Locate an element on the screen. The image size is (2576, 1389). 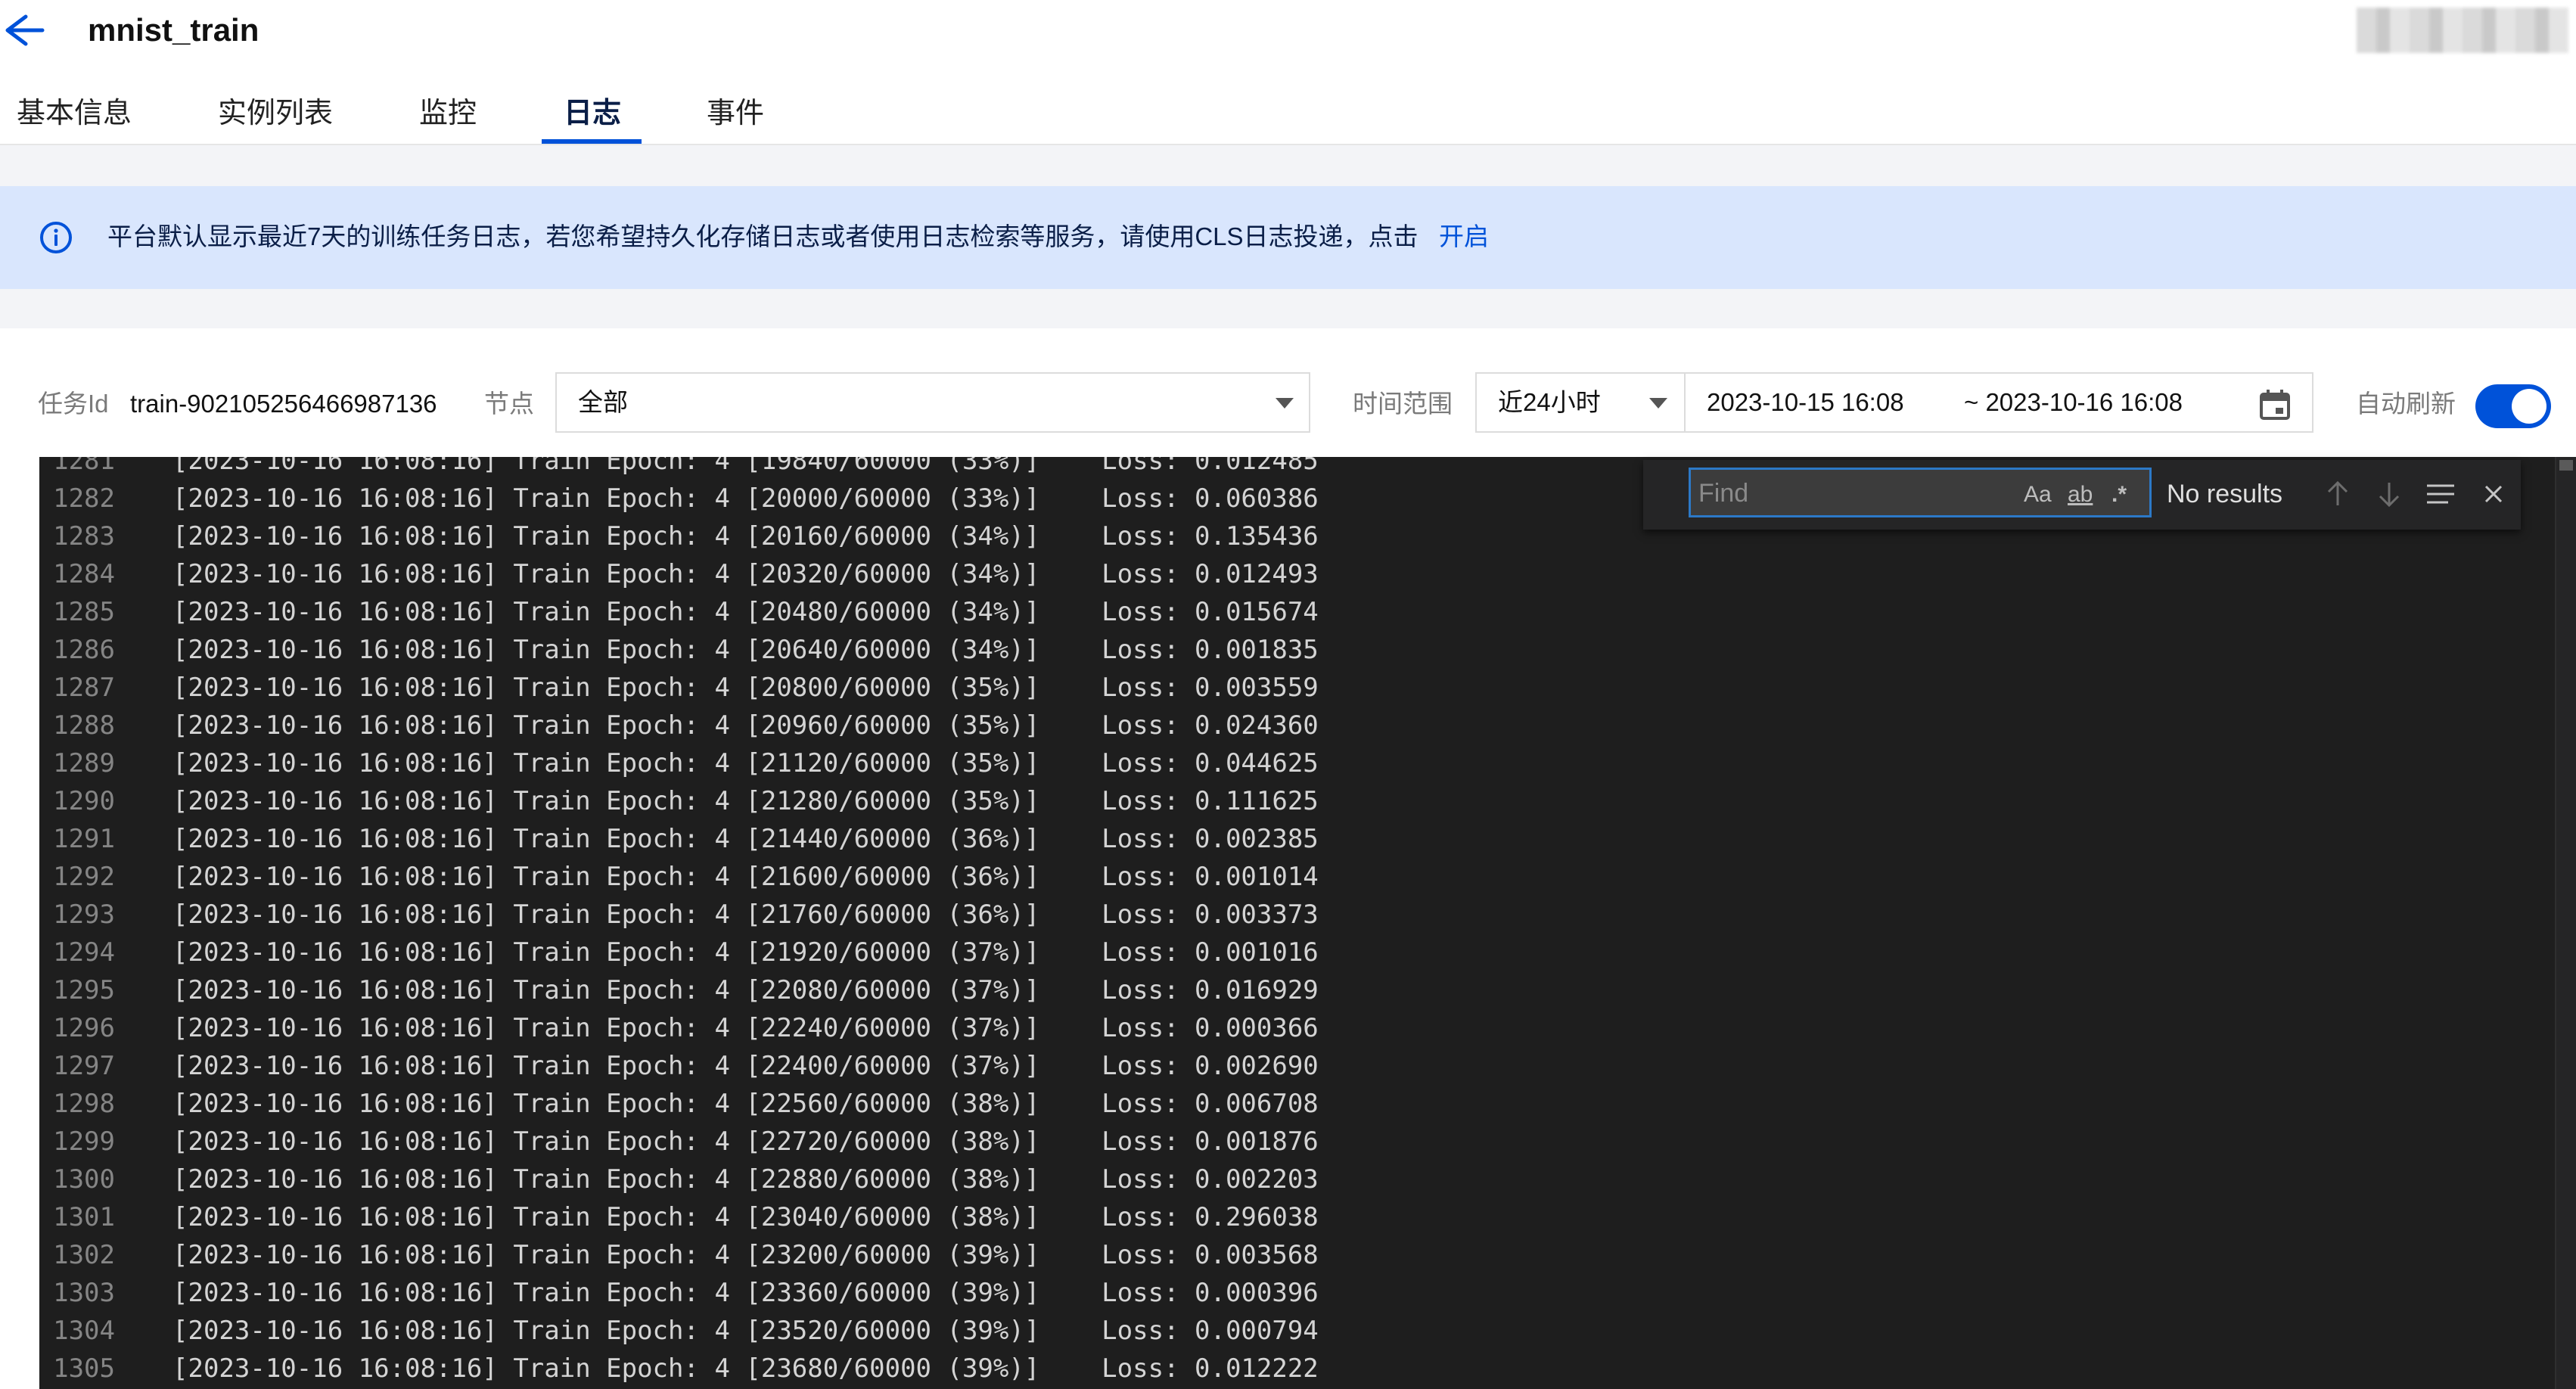
line-number: 1292 is located at coordinates (84, 877).